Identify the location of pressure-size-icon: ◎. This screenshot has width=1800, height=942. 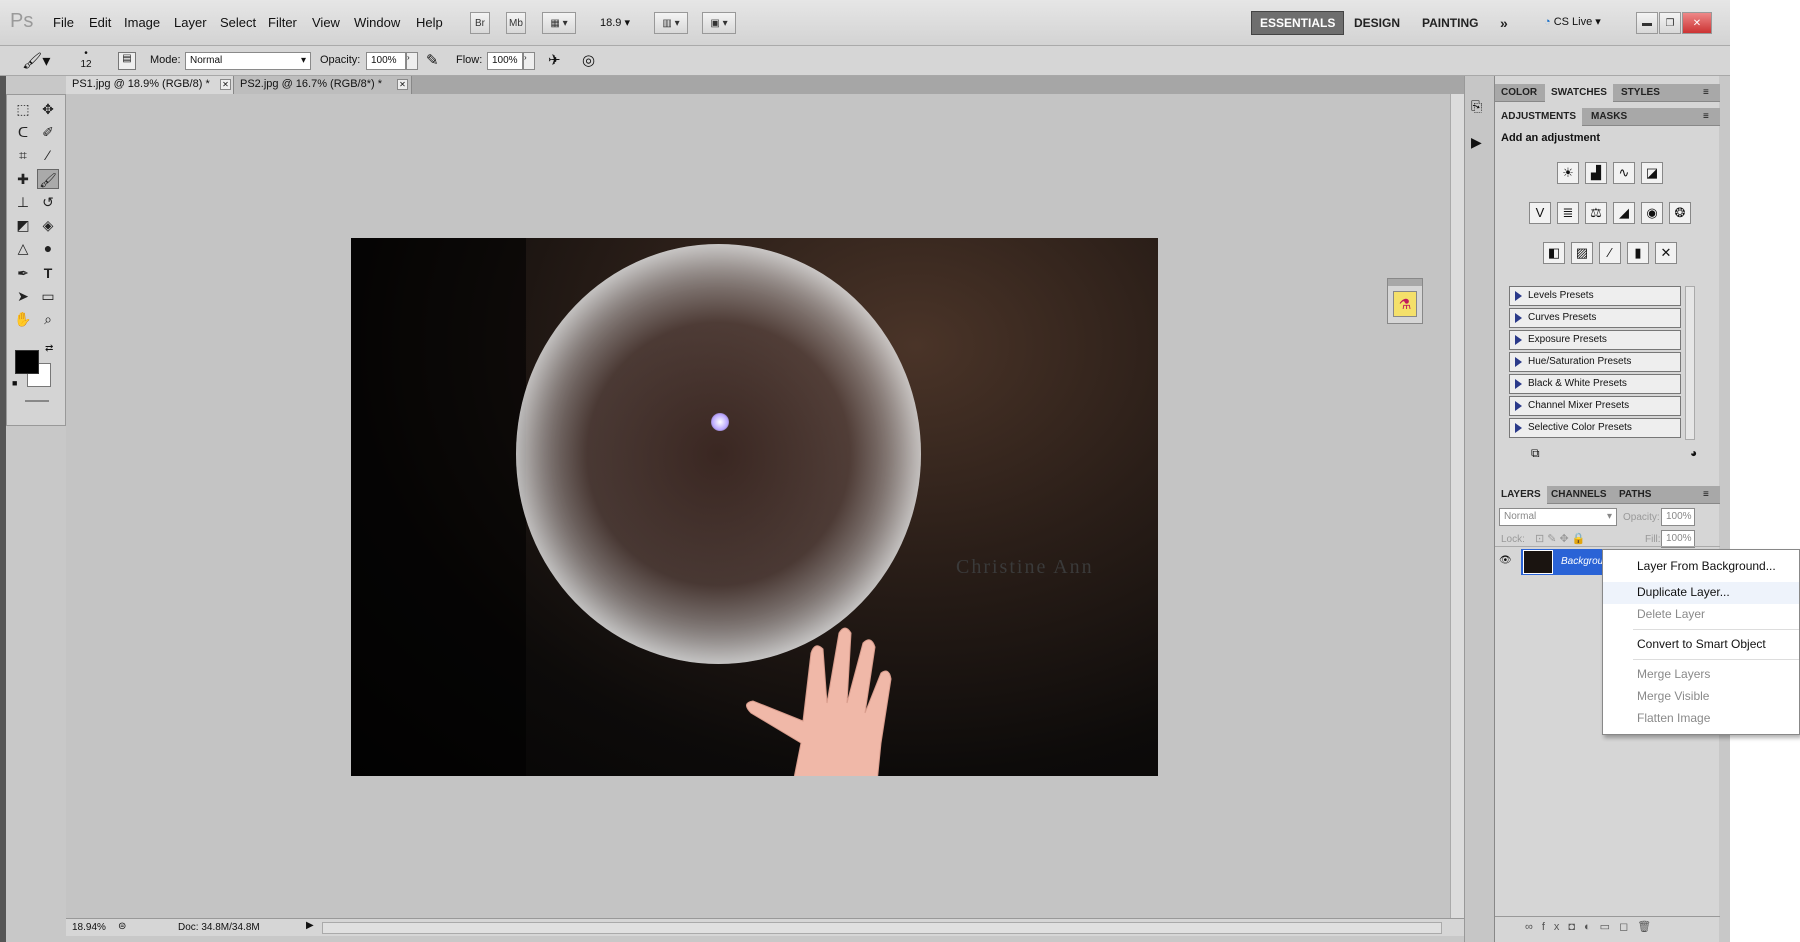
(588, 60).